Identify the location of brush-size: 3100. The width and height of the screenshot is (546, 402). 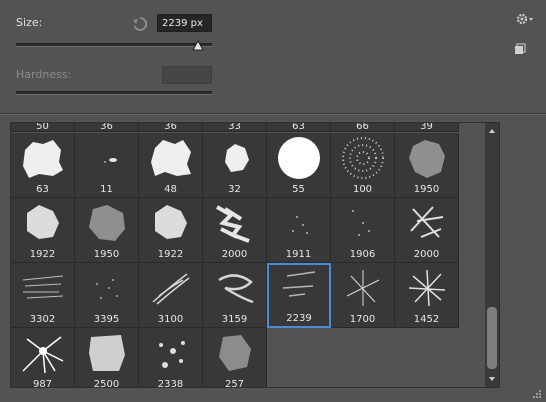
(170, 319).